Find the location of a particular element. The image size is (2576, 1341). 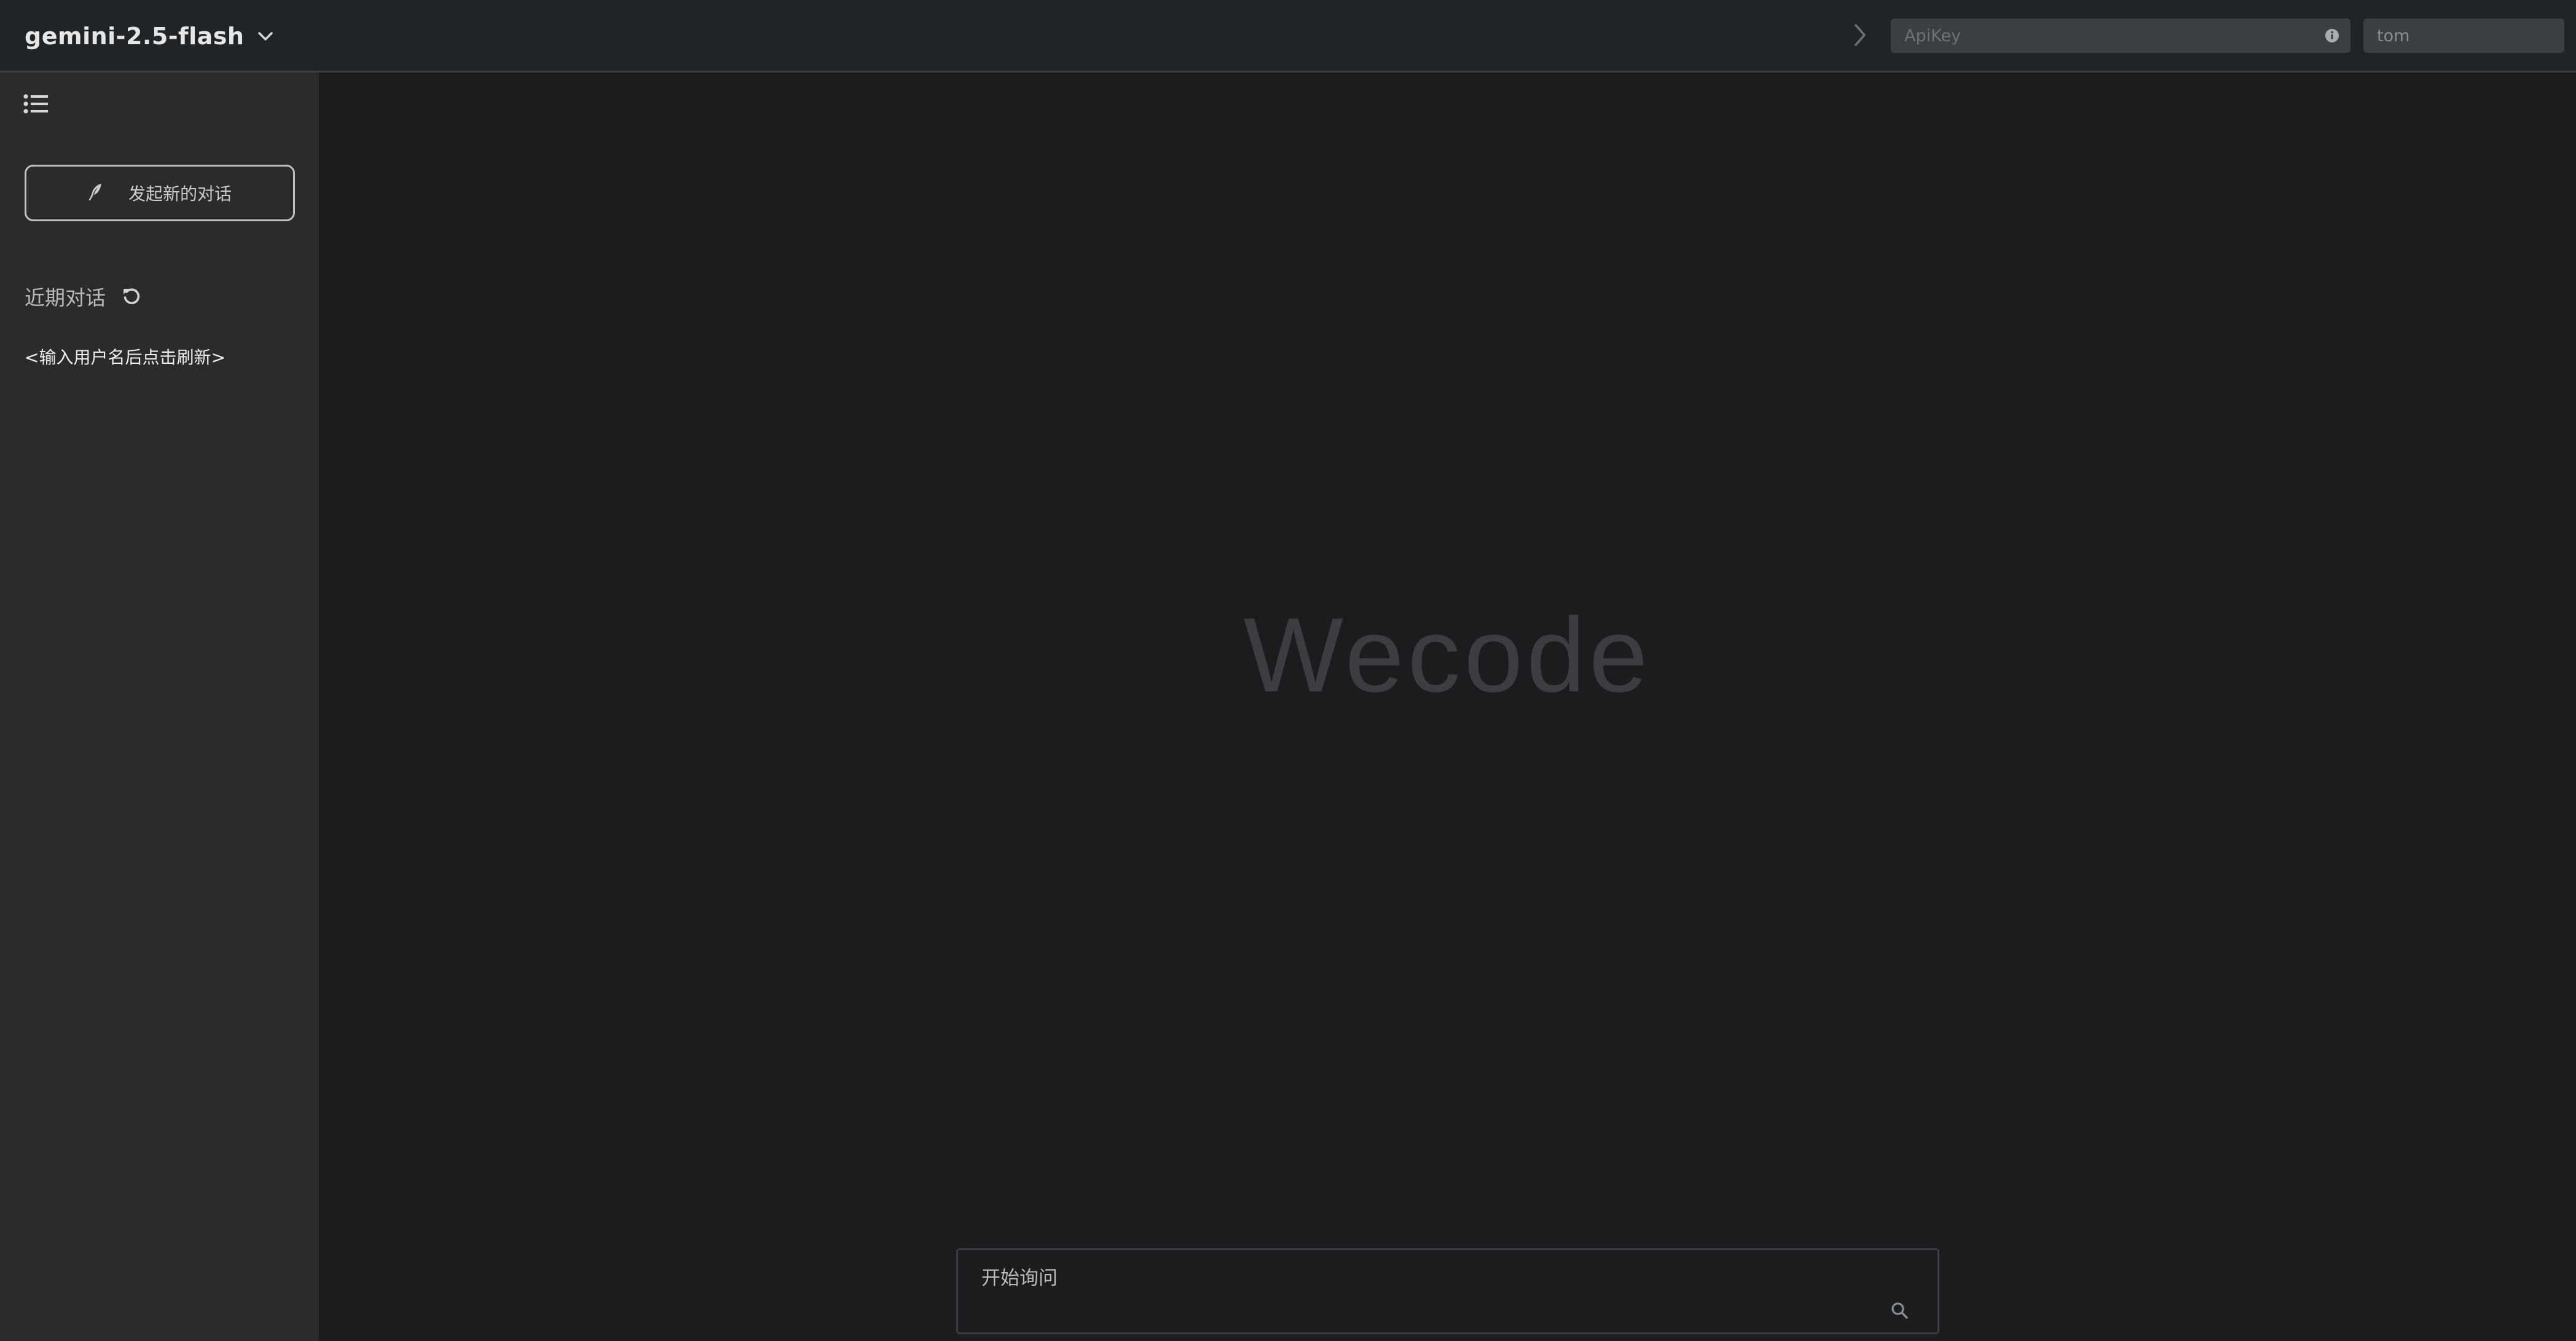

new-chat-label: 发起新的对话 is located at coordinates (180, 194).